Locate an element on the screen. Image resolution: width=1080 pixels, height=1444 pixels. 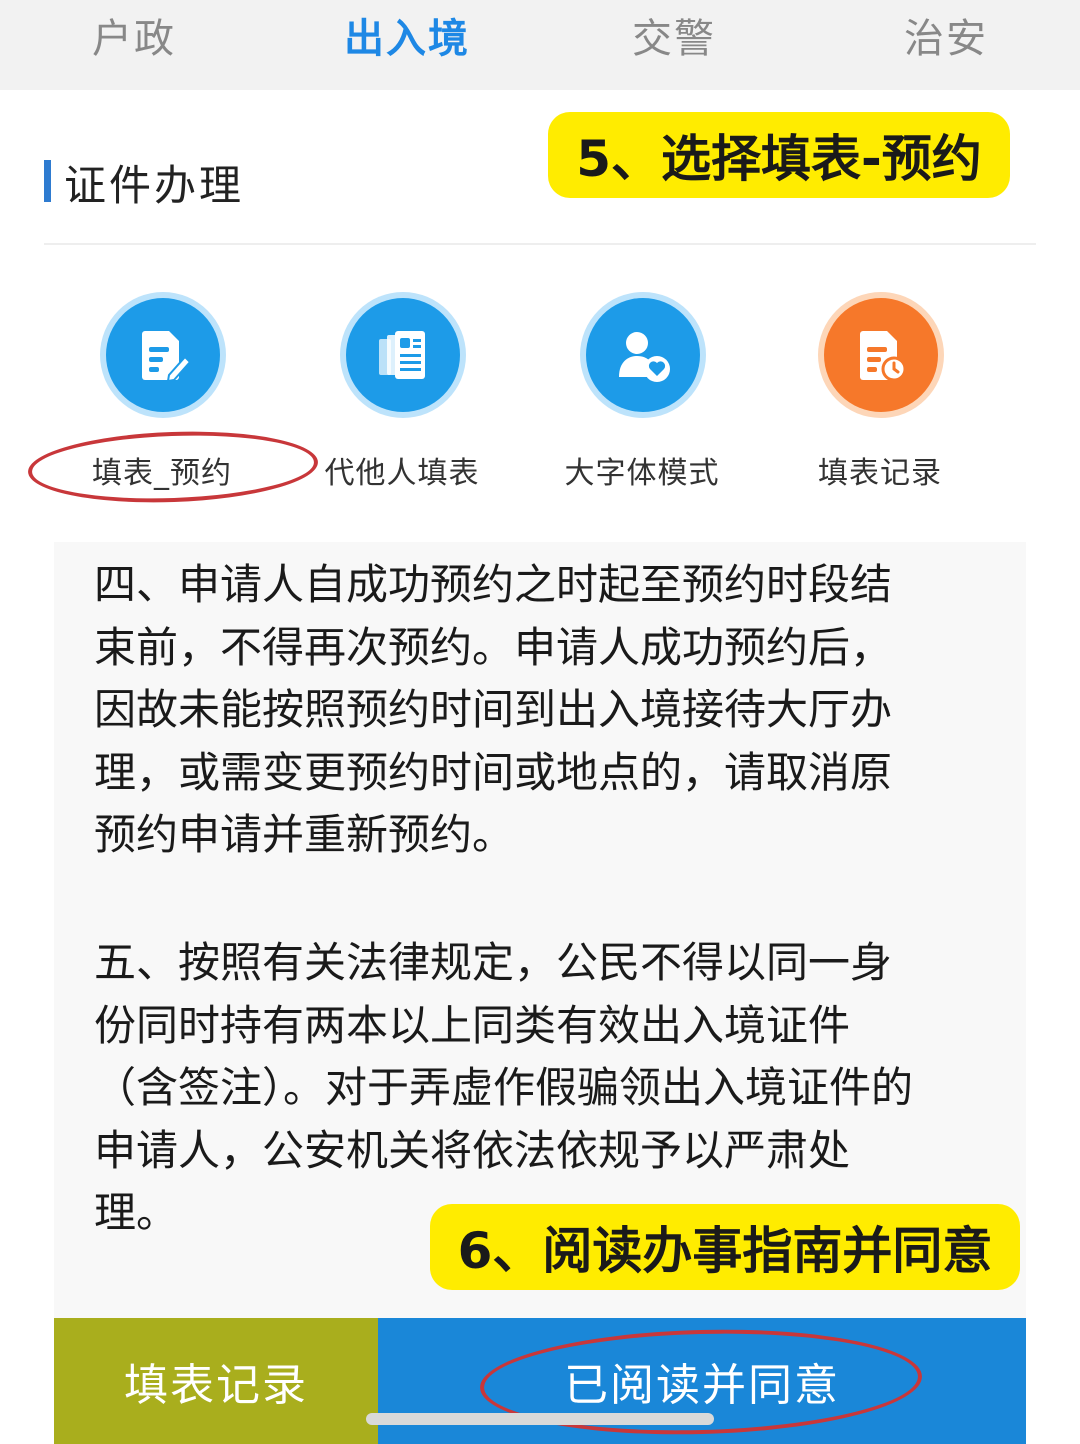
edit-form-icon is located at coordinates (163, 355).